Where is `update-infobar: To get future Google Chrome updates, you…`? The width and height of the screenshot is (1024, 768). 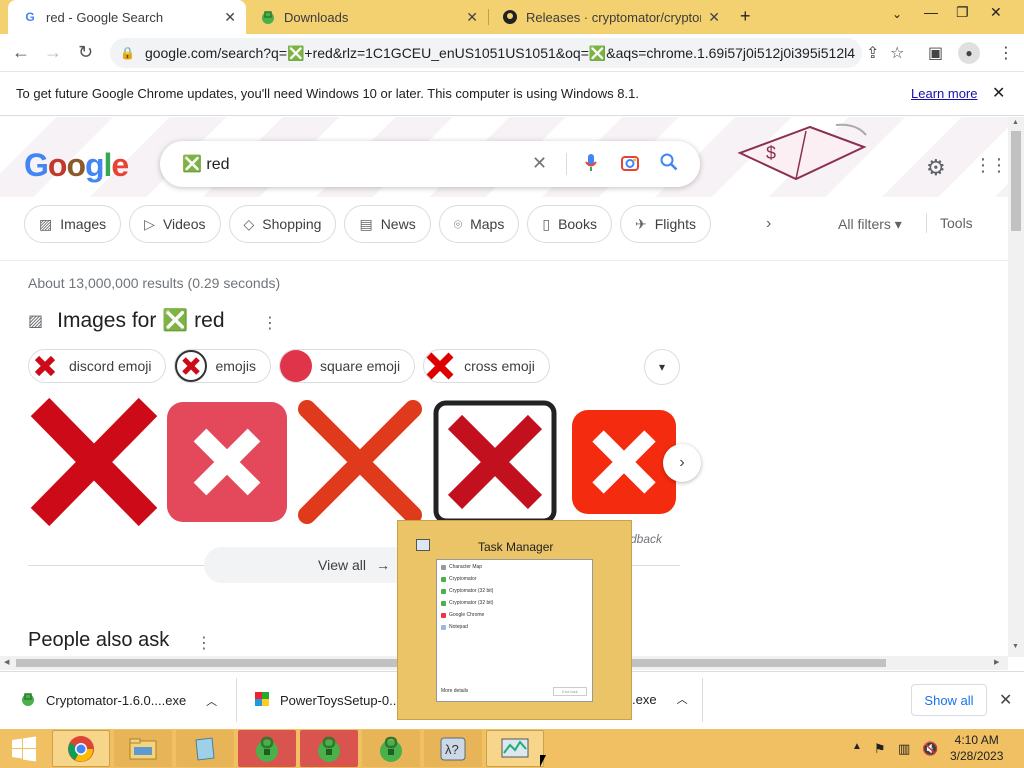 update-infobar: To get future Google Chrome updates, you… is located at coordinates (512, 94).